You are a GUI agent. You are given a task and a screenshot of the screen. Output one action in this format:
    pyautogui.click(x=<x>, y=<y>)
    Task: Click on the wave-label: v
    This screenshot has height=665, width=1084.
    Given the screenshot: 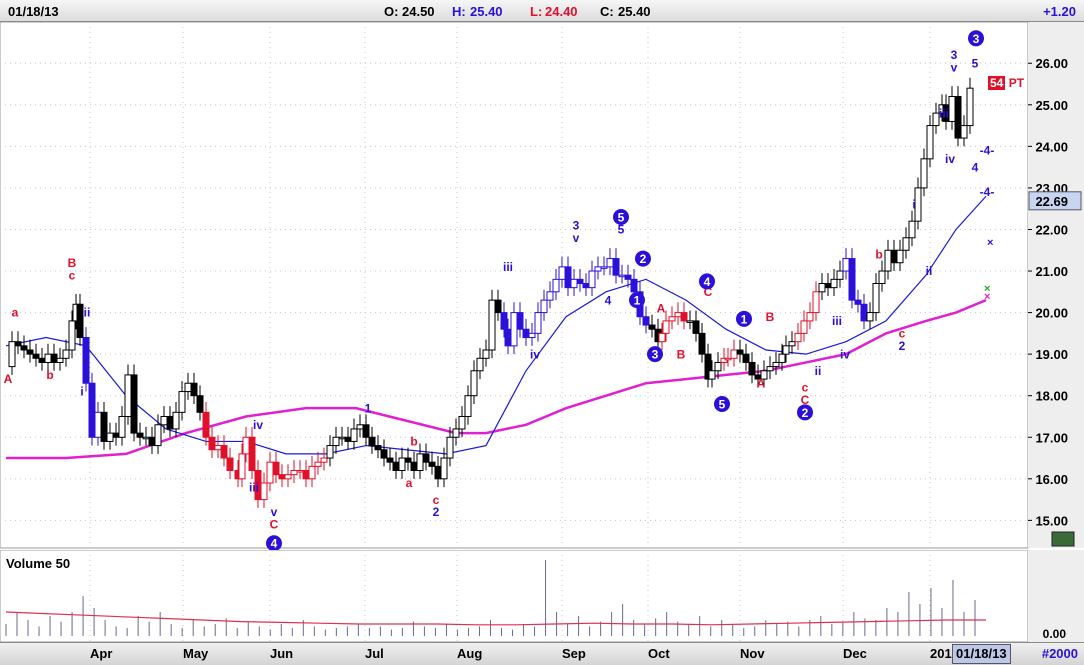 What is the action you would take?
    pyautogui.click(x=852, y=288)
    